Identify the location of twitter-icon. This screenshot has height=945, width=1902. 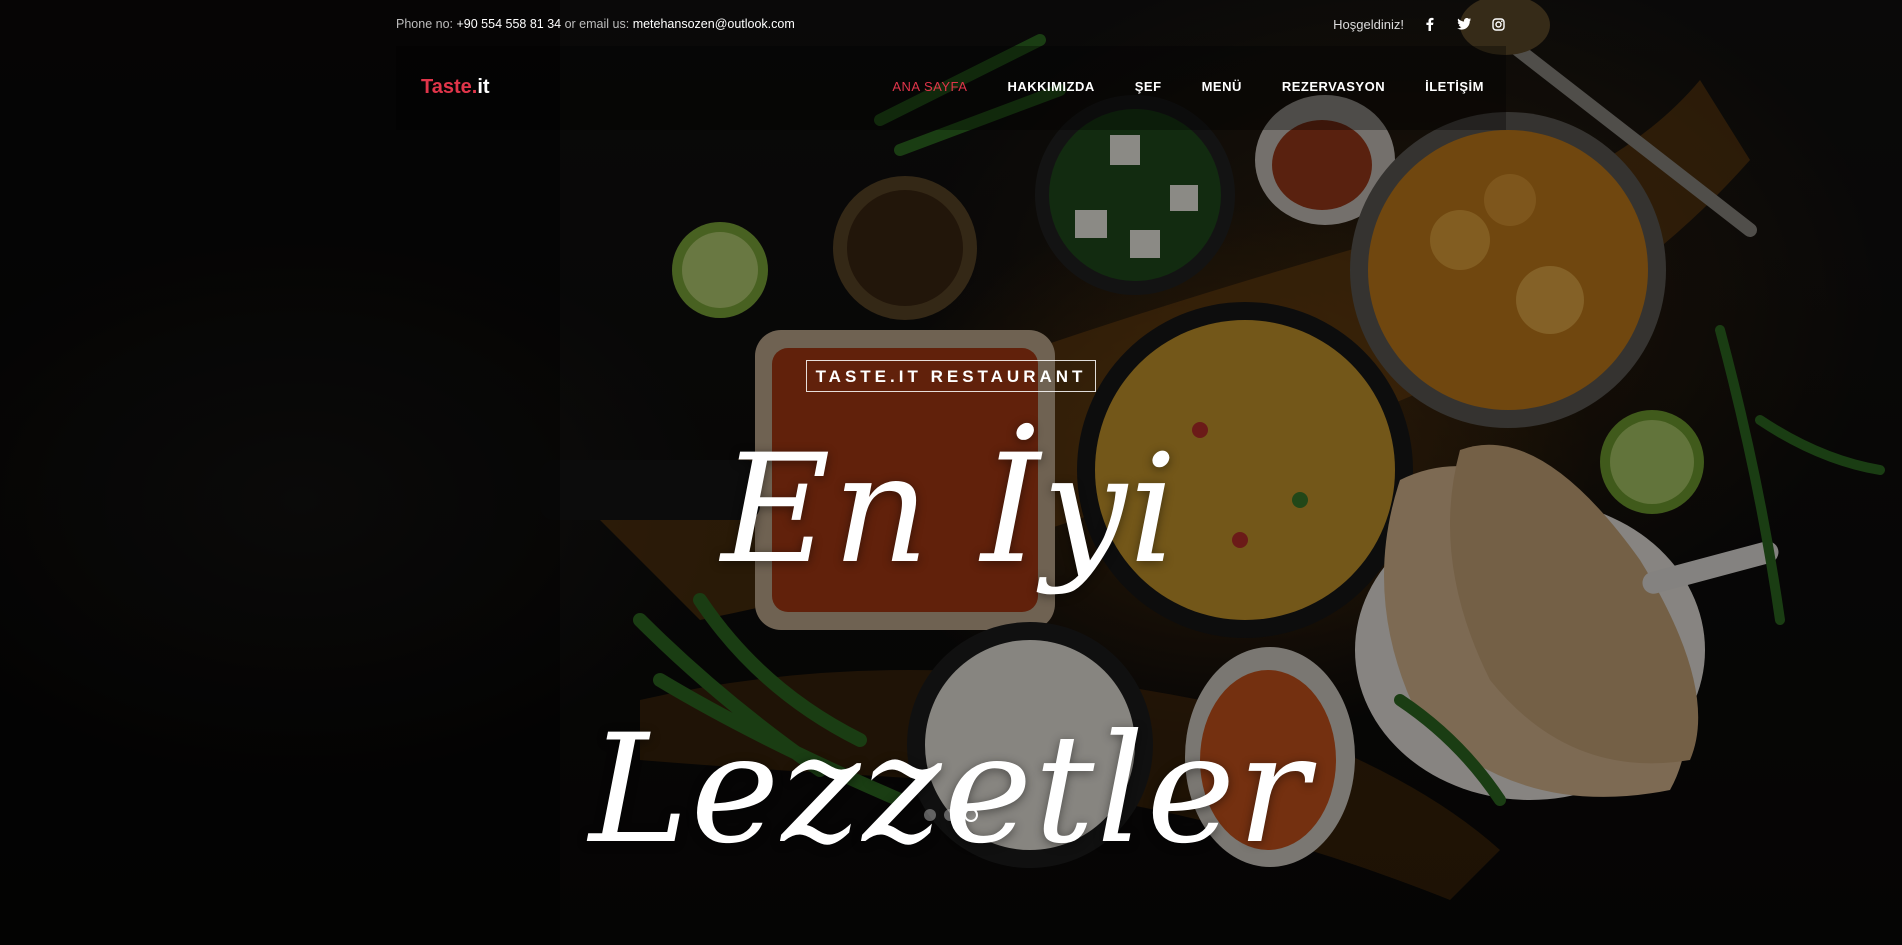
(1464, 24).